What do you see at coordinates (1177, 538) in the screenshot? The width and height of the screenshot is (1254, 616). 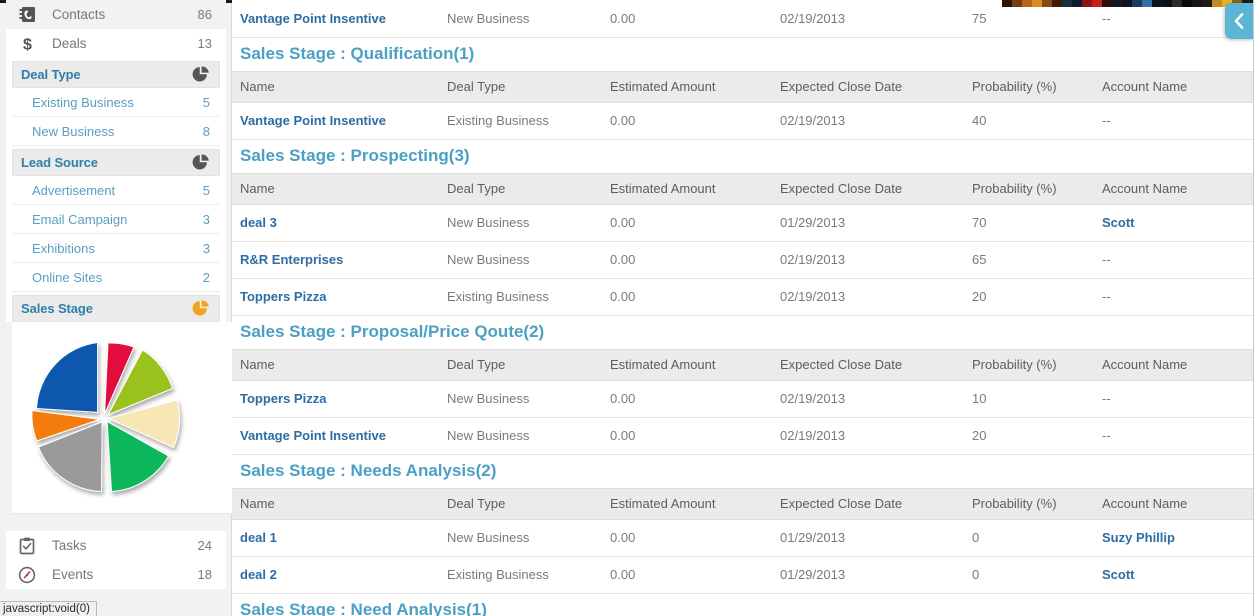 I see `cell-account: Suzy Phillip` at bounding box center [1177, 538].